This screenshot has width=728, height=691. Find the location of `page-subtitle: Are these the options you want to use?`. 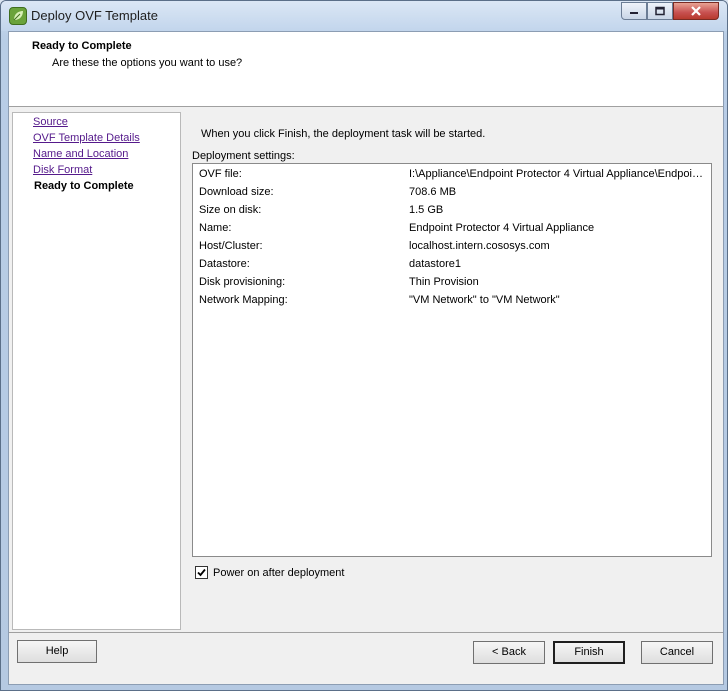

page-subtitle: Are these the options you want to use? is located at coordinates (147, 63).